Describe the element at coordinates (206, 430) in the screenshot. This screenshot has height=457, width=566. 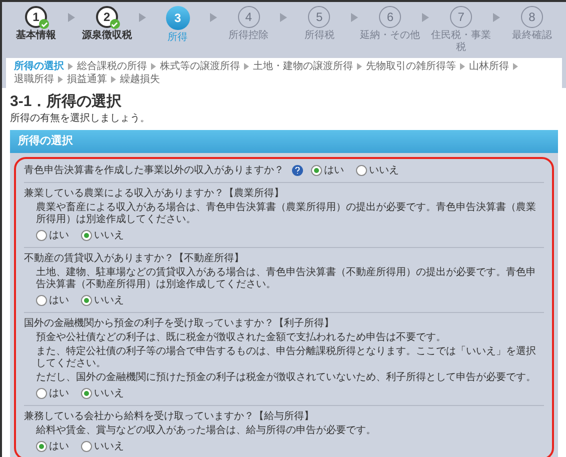
I see `description-text: 給料や賃金、賞与などの収入があった場合は、給与所得の申告が必要です。` at that location.